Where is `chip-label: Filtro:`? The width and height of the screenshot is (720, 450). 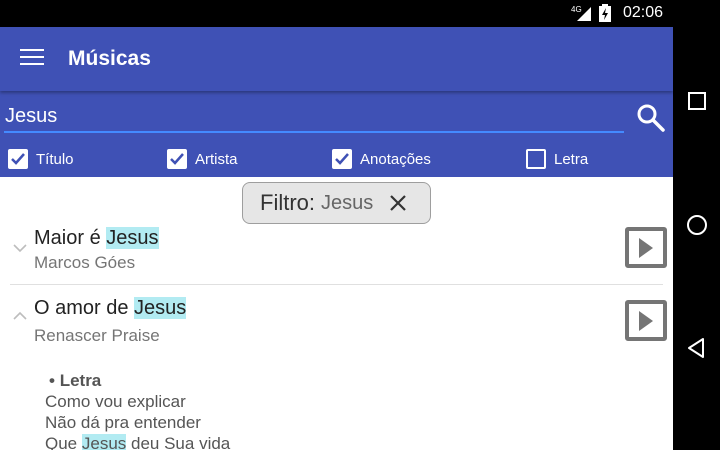 chip-label: Filtro: is located at coordinates (287, 202).